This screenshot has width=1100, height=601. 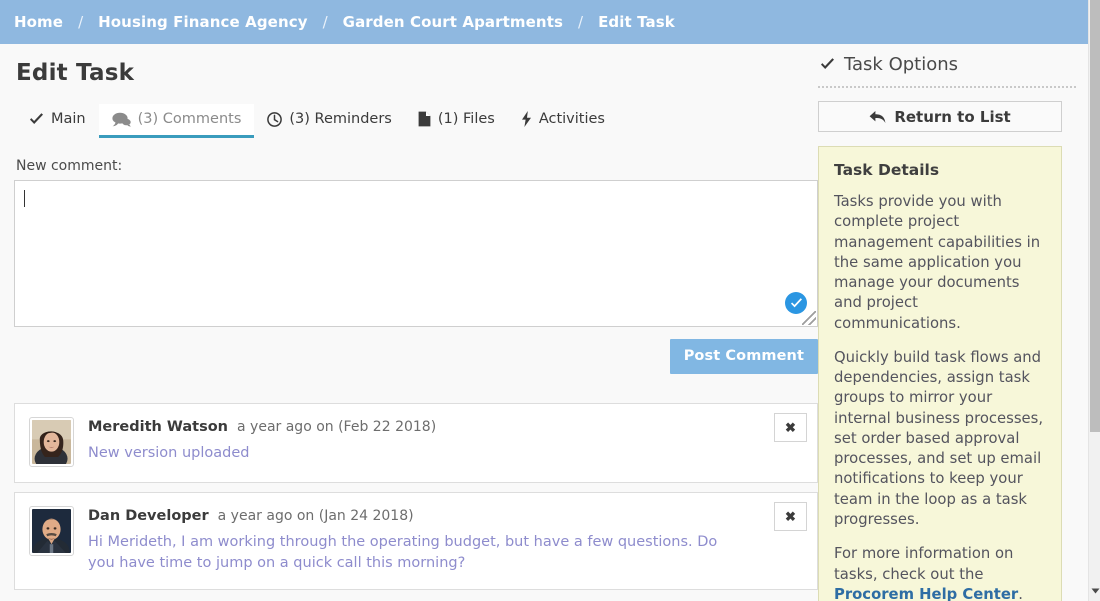 I want to click on return-to-list-button: Return to List, so click(x=940, y=116).